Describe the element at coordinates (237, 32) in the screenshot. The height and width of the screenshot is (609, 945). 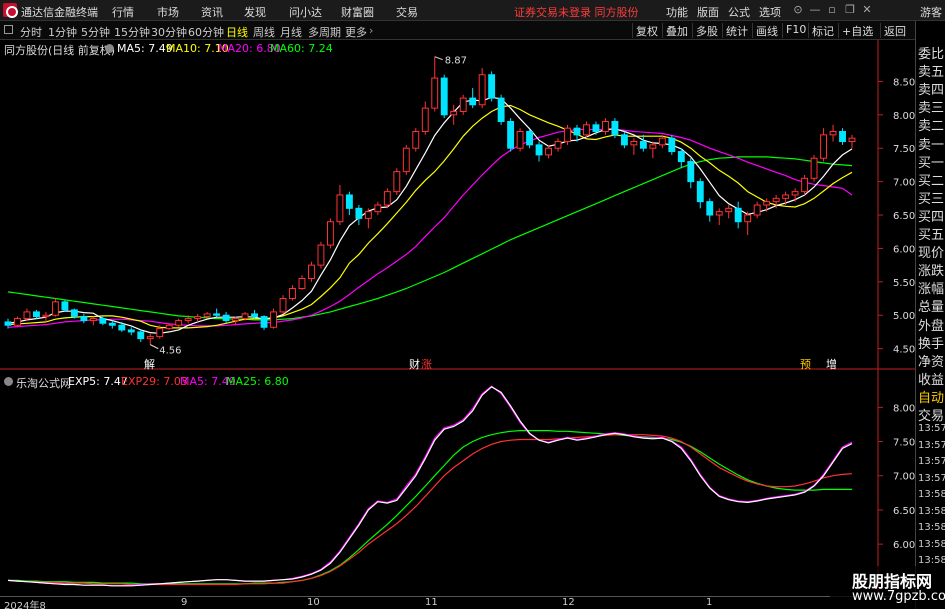
I see `period-daily: 日线` at that location.